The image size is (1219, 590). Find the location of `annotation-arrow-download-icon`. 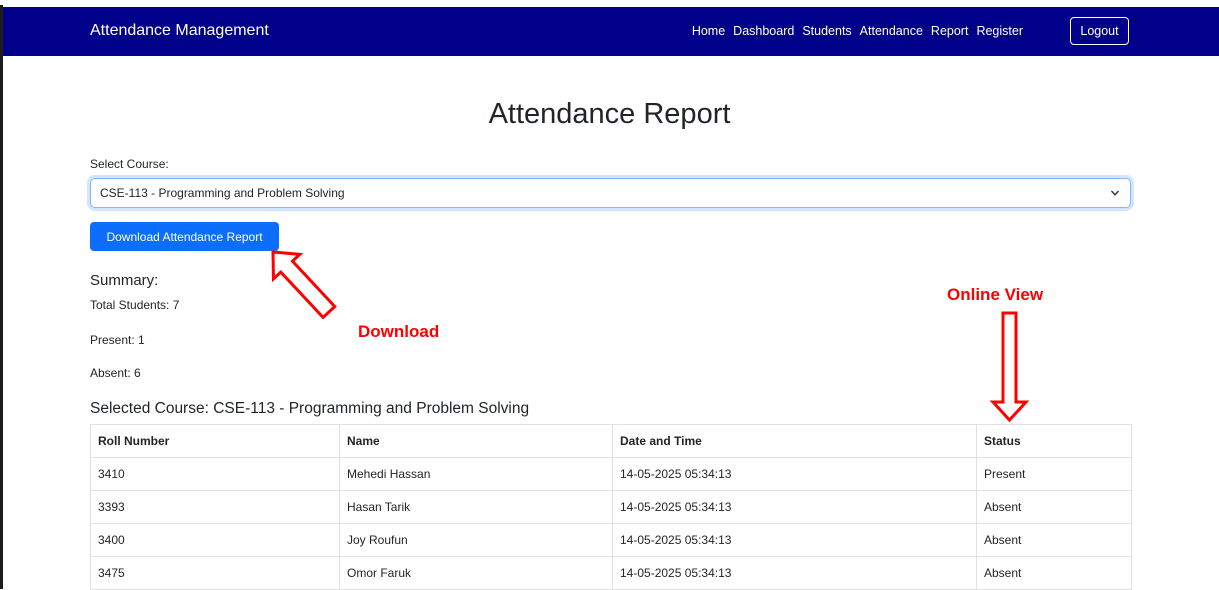

annotation-arrow-download-icon is located at coordinates (304, 285).